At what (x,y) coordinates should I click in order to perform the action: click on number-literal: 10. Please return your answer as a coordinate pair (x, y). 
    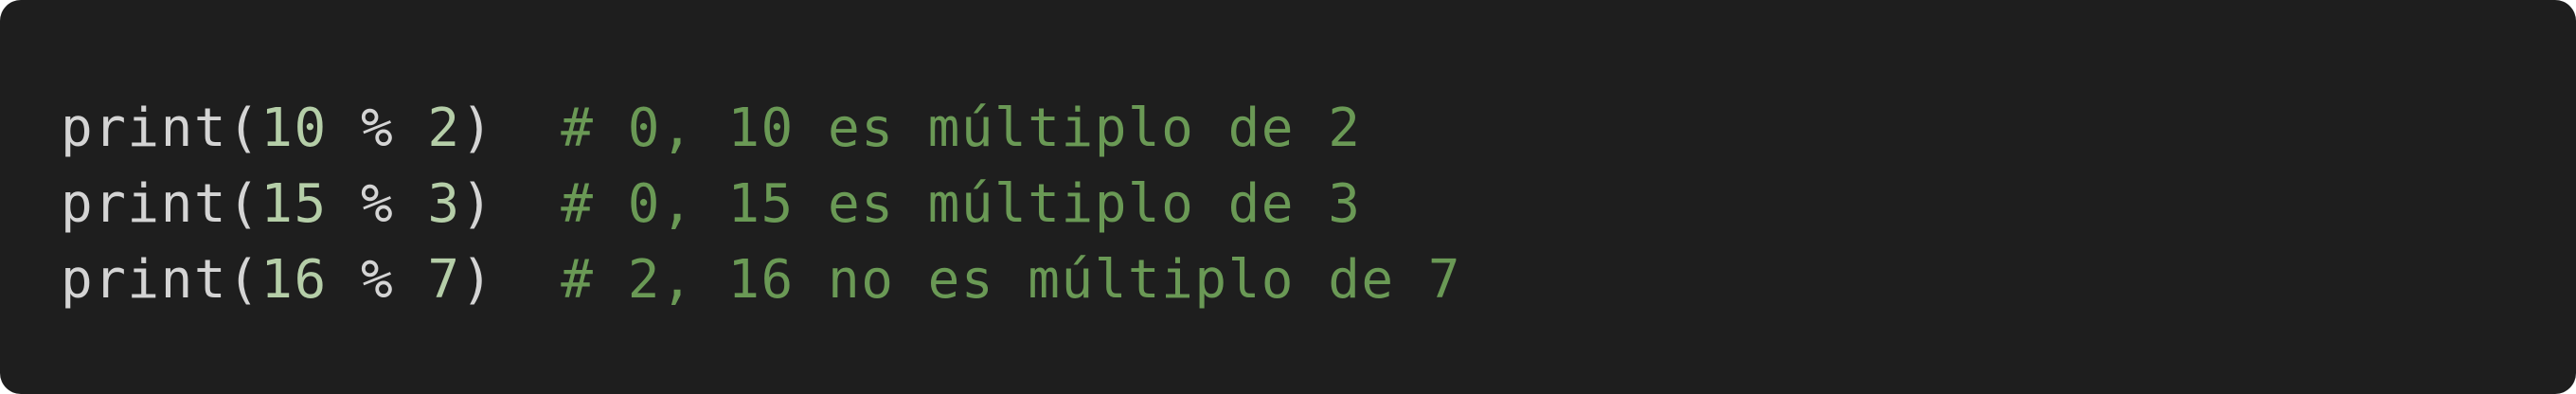
    Looking at the image, I should click on (294, 129).